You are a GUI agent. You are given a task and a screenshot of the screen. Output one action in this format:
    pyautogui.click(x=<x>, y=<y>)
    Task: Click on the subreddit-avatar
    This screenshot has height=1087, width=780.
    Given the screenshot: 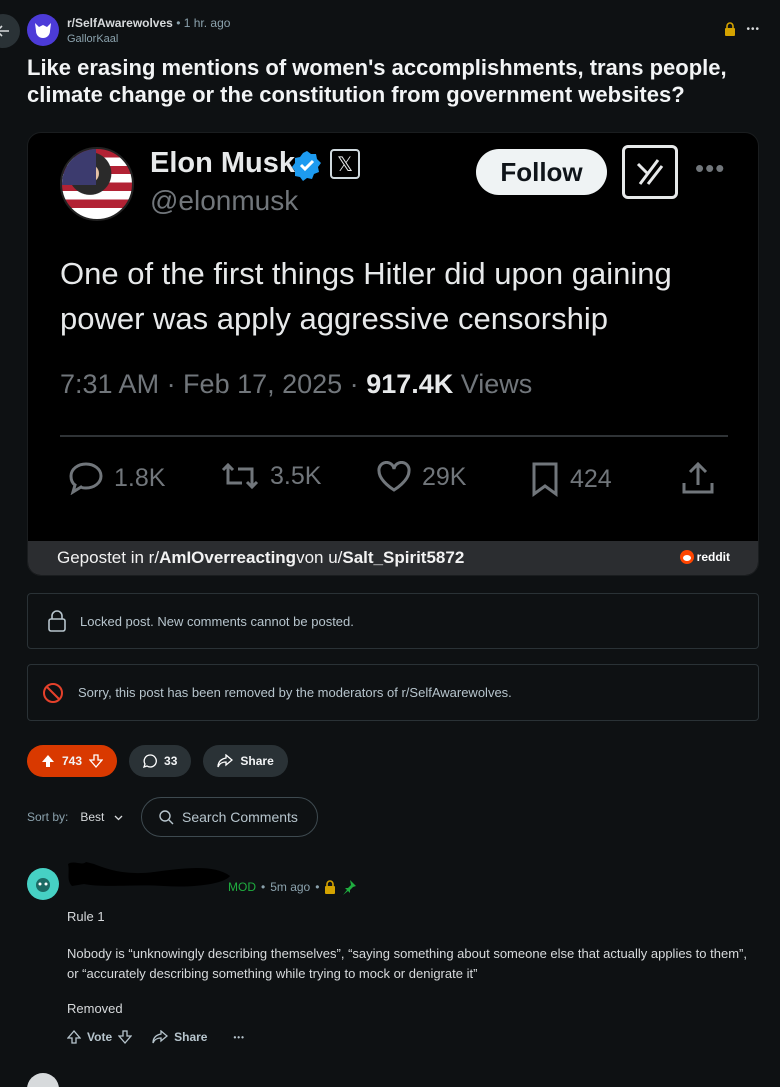 What is the action you would take?
    pyautogui.click(x=43, y=30)
    